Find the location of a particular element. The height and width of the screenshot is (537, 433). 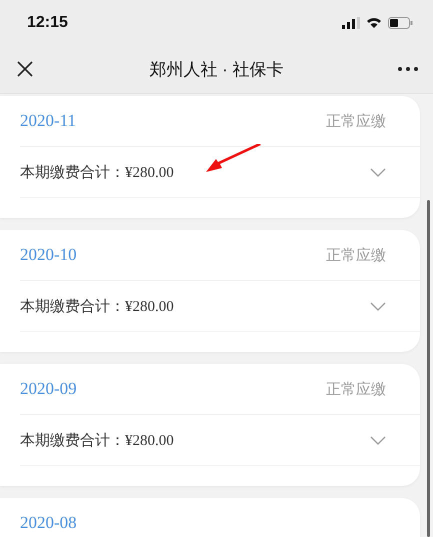

status-time: 12:15 is located at coordinates (47, 23).